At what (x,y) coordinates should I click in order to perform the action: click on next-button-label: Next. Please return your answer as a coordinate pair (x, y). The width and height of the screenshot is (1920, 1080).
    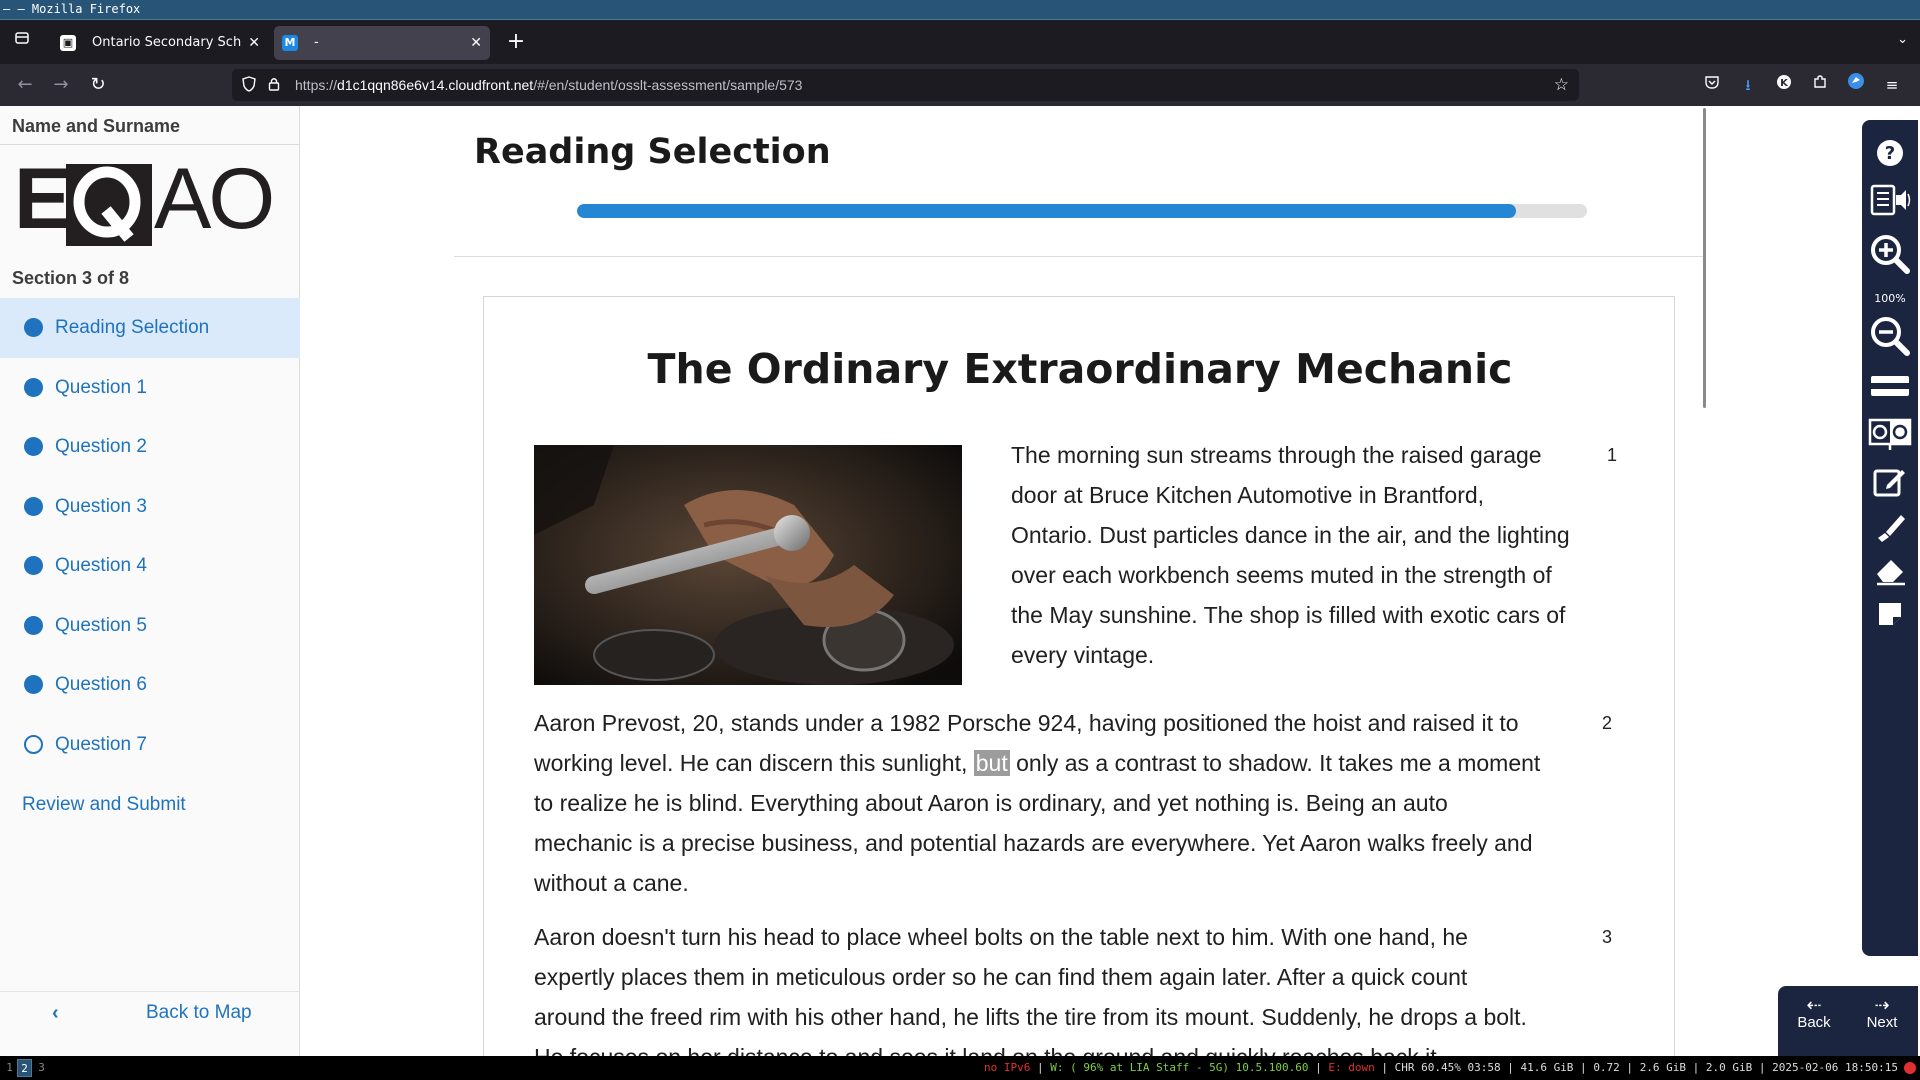
    Looking at the image, I should click on (1882, 1022).